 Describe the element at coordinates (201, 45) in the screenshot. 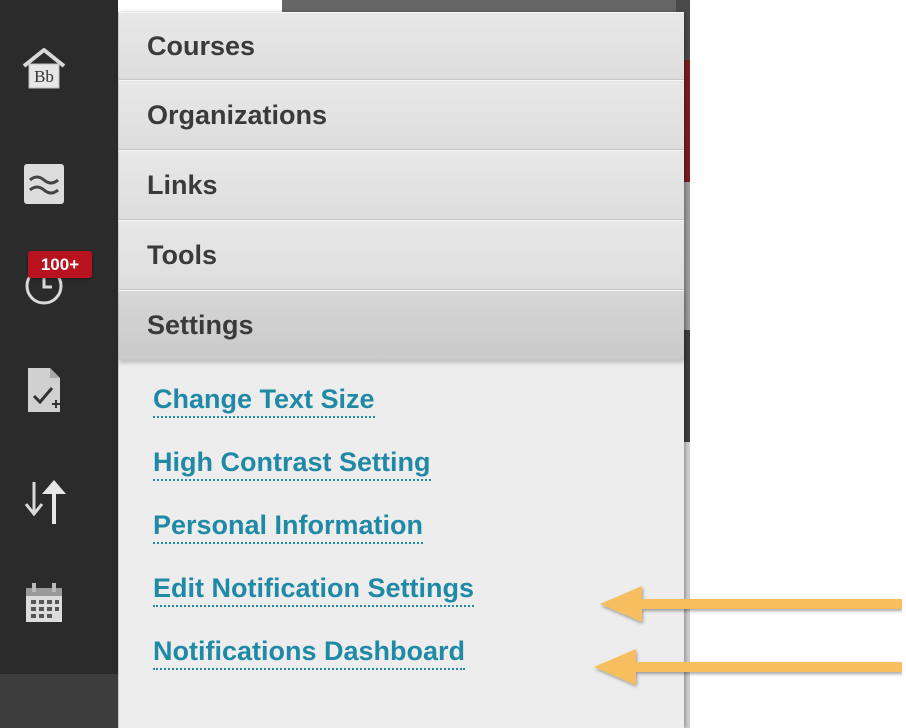

I see `menu-item-label: Courses` at that location.